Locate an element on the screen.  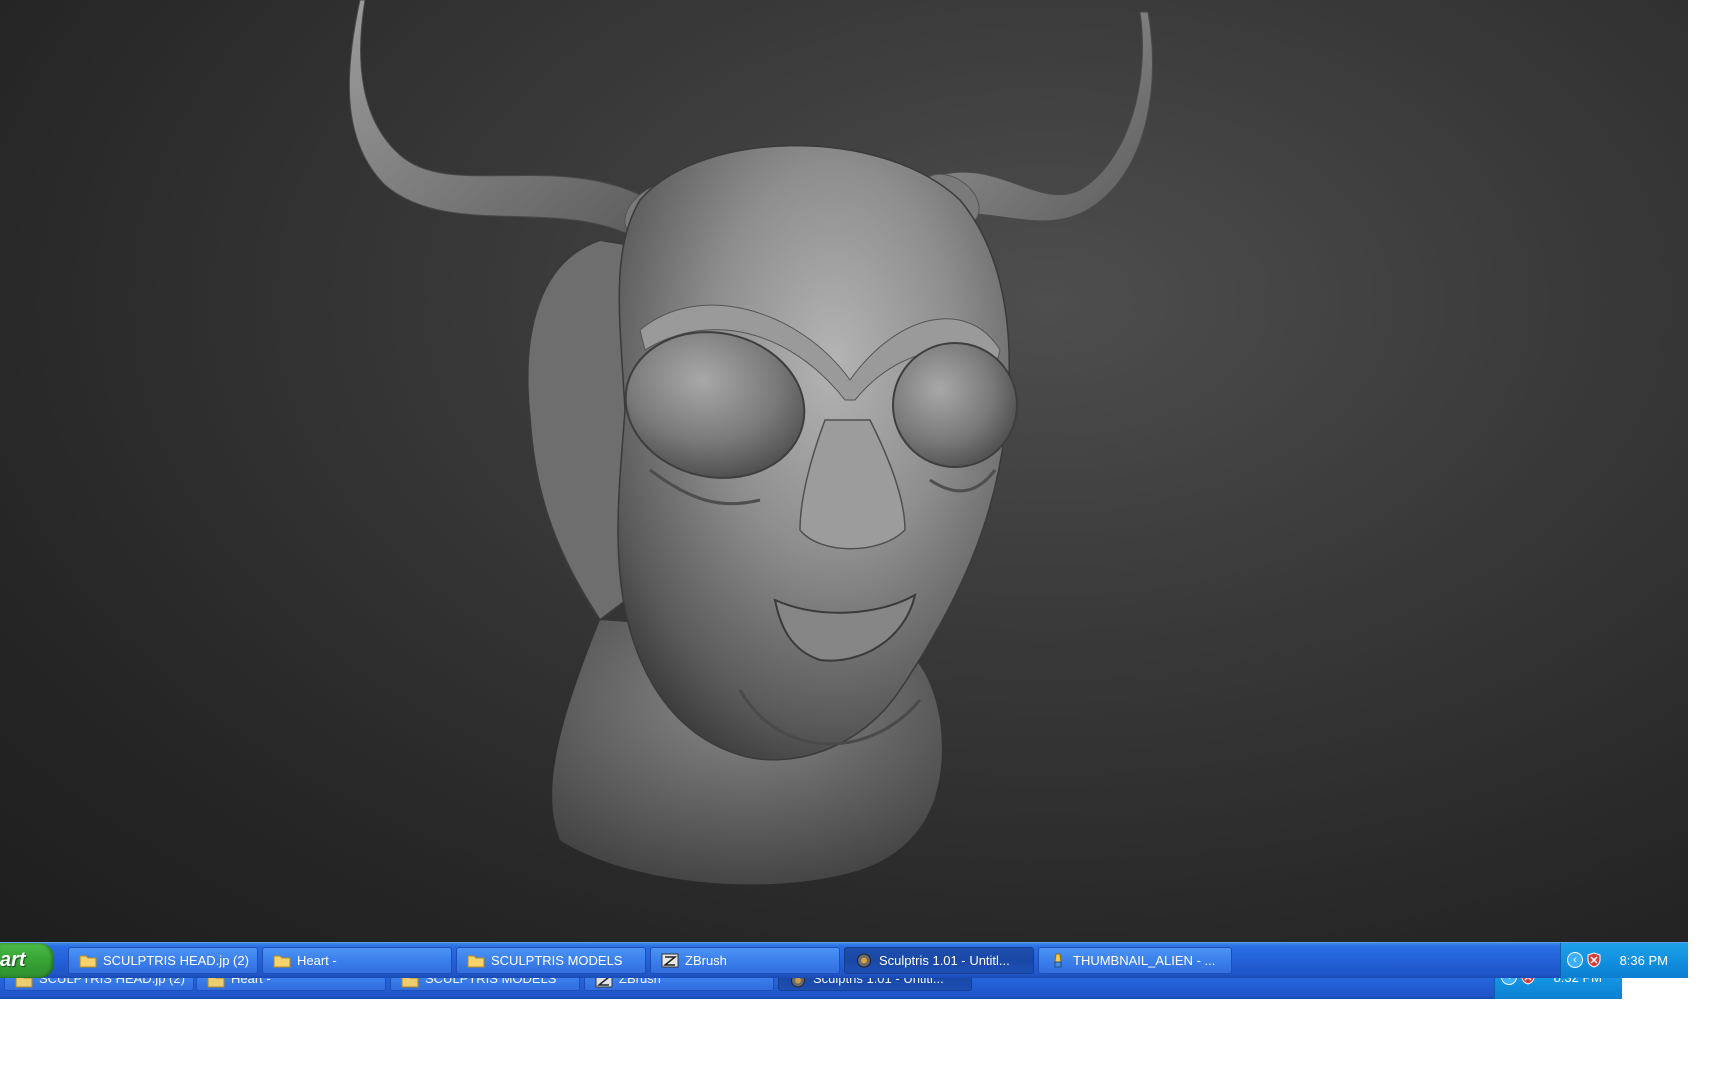
taskbar-button-heart: Heart - is located at coordinates (357, 960).